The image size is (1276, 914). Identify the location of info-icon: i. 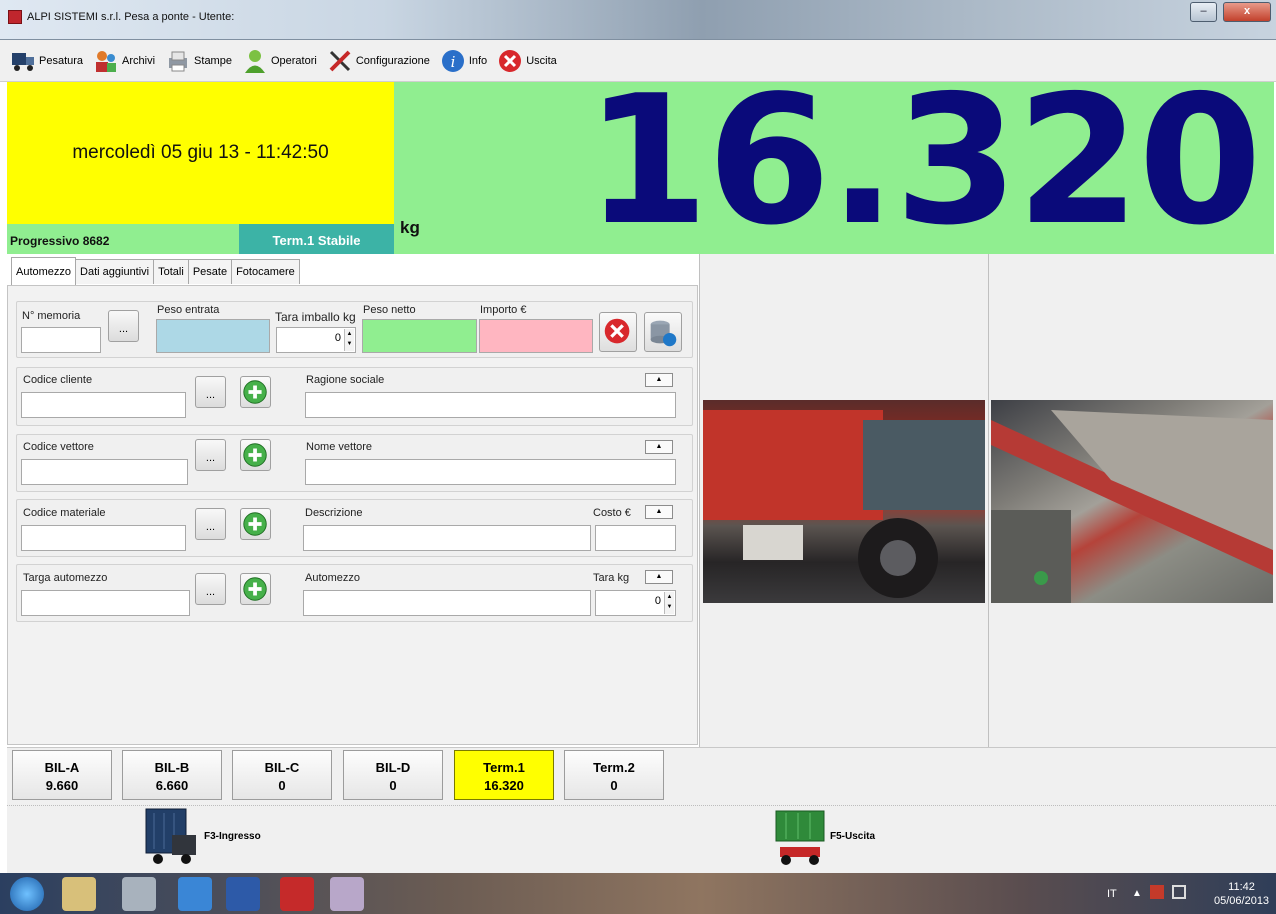
(452, 60).